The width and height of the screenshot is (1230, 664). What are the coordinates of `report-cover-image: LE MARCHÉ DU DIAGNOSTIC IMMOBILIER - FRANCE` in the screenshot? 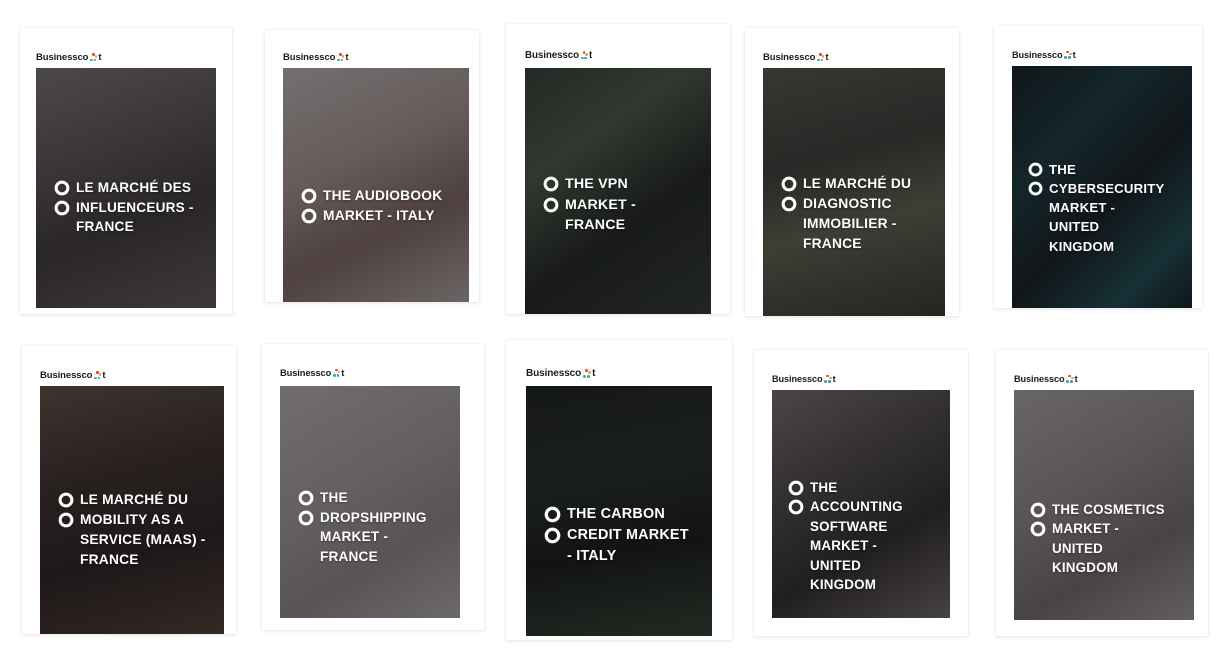 It's located at (854, 192).